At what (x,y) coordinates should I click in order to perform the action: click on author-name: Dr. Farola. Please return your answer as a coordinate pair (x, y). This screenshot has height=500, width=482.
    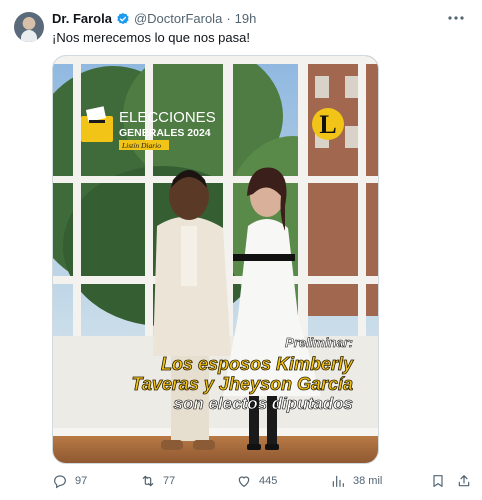
    Looking at the image, I should click on (82, 18).